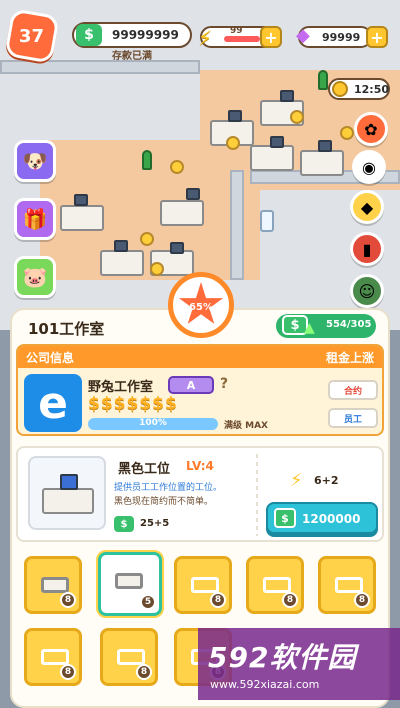 The width and height of the screenshot is (400, 708). Describe the element at coordinates (155, 523) in the screenshot. I see `income-value: 25+5` at that location.